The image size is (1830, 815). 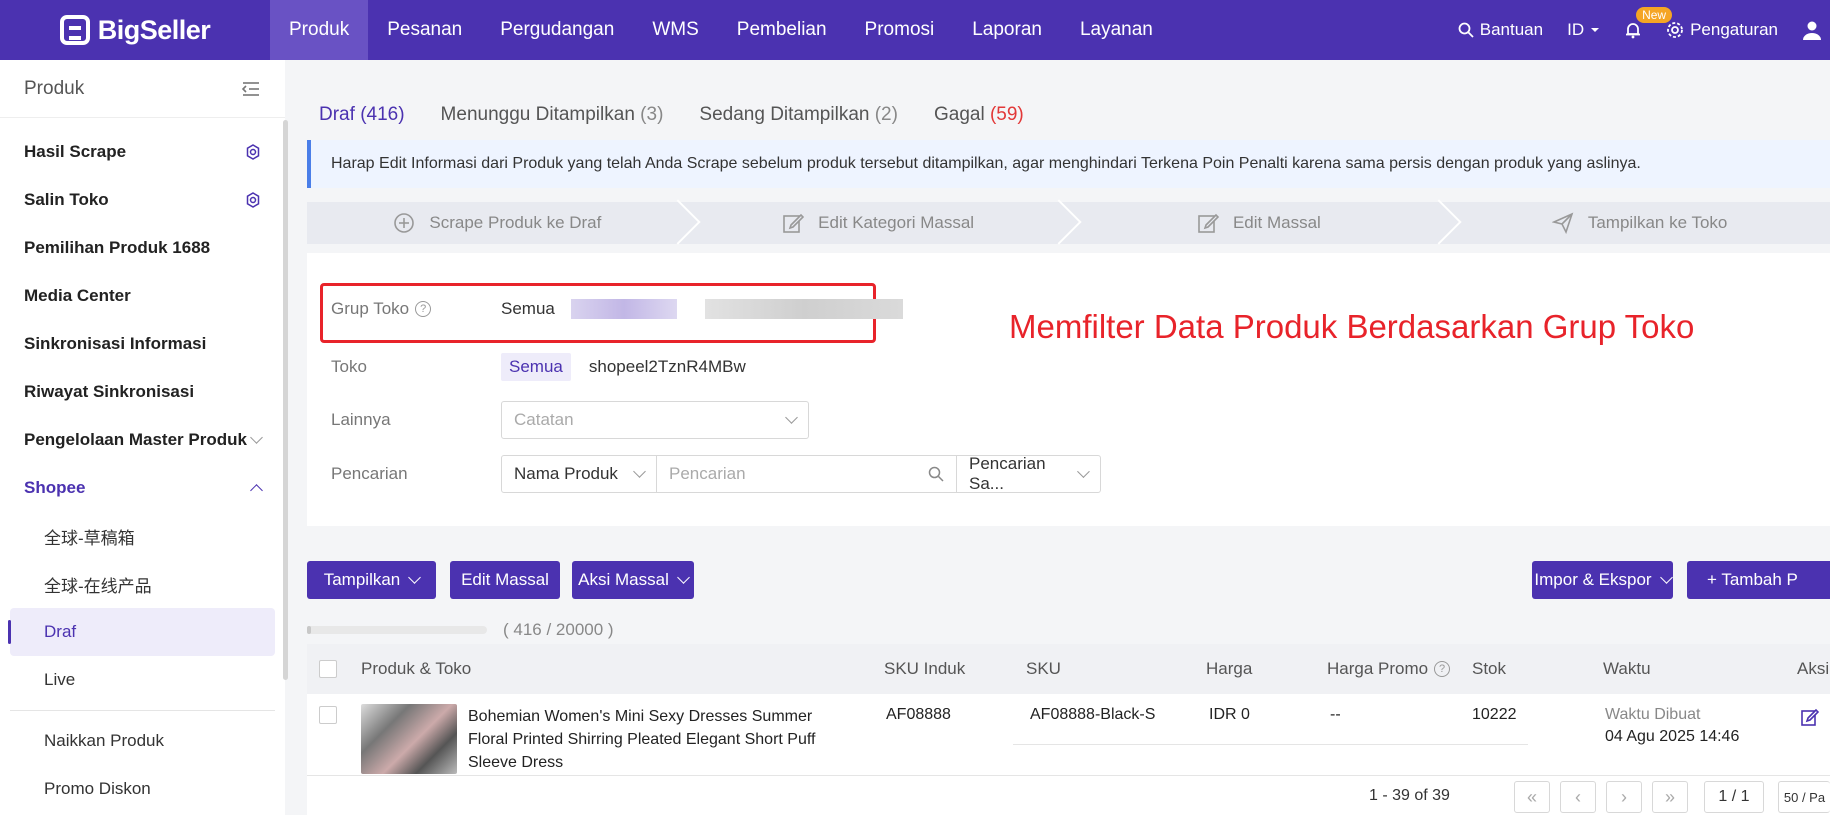 I want to click on tab-draf: Draf (416), so click(x=362, y=124).